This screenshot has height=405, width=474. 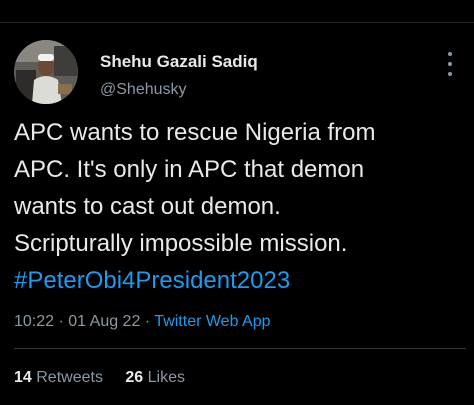 I want to click on author-handle: @Shehusky, so click(x=179, y=90).